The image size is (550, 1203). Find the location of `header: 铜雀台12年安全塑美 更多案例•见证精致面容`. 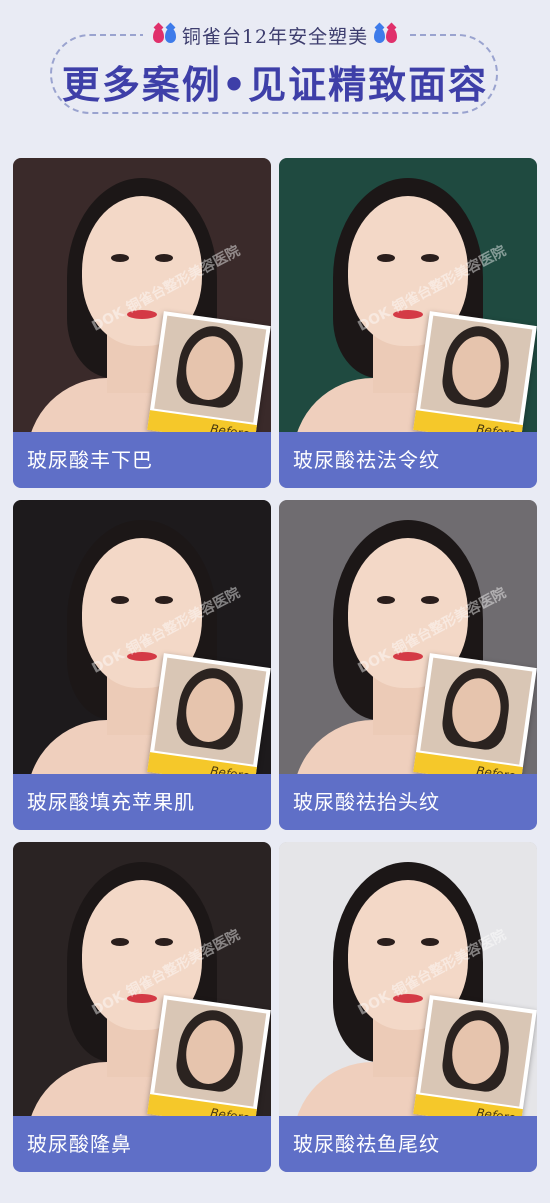

header: 铜雀台12年安全塑美 更多案例•见证精致面容 is located at coordinates (275, 75).